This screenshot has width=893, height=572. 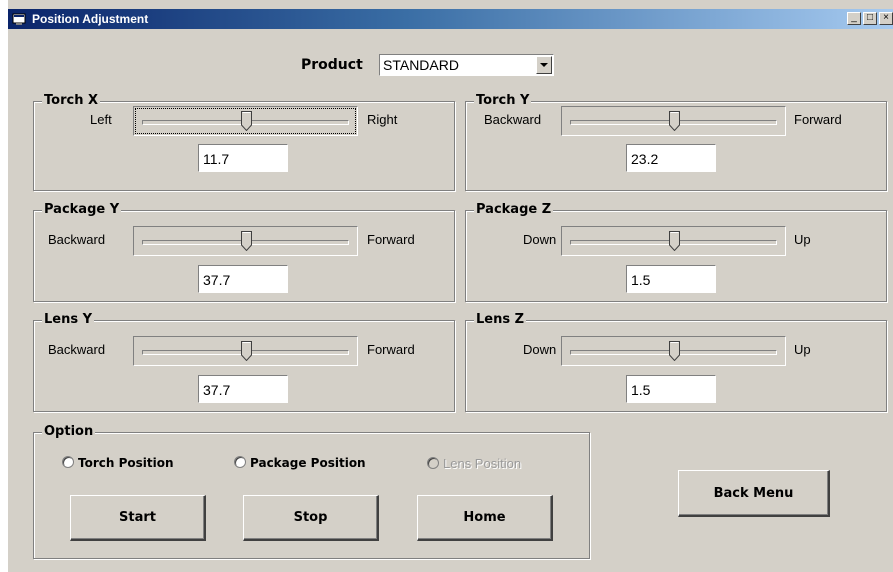 What do you see at coordinates (802, 239) in the screenshot?
I see `package-z-right-label: Up` at bounding box center [802, 239].